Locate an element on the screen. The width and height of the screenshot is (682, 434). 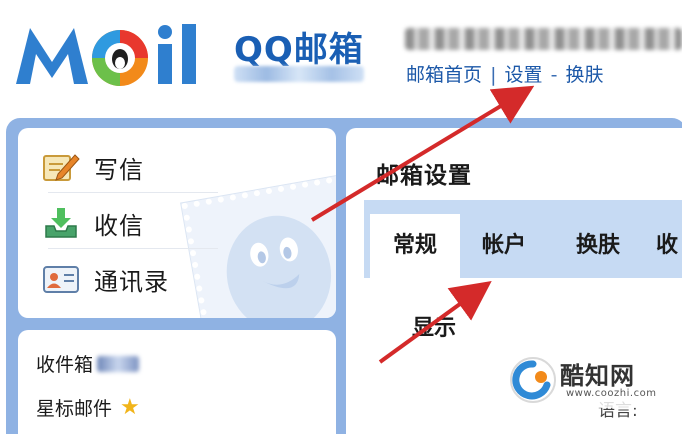
blurred-account-domain is located at coordinates (299, 74).